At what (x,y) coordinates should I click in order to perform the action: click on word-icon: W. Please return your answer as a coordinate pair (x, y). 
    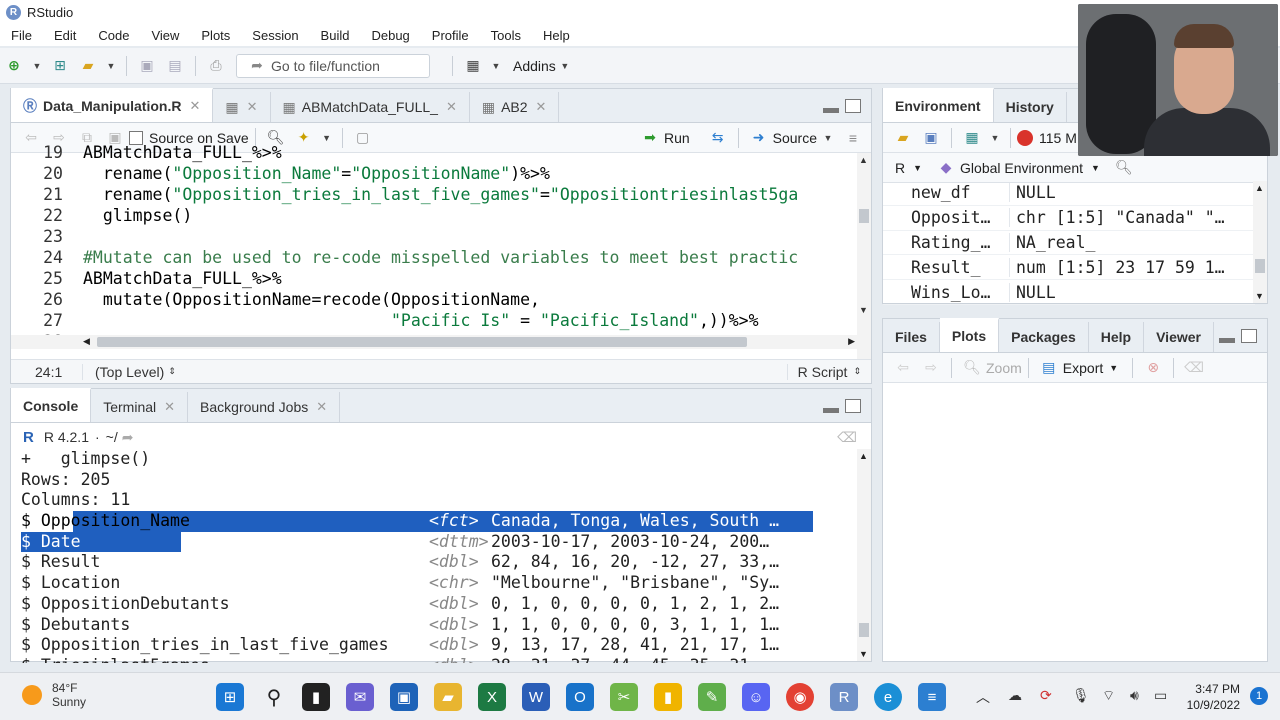
    Looking at the image, I should click on (536, 697).